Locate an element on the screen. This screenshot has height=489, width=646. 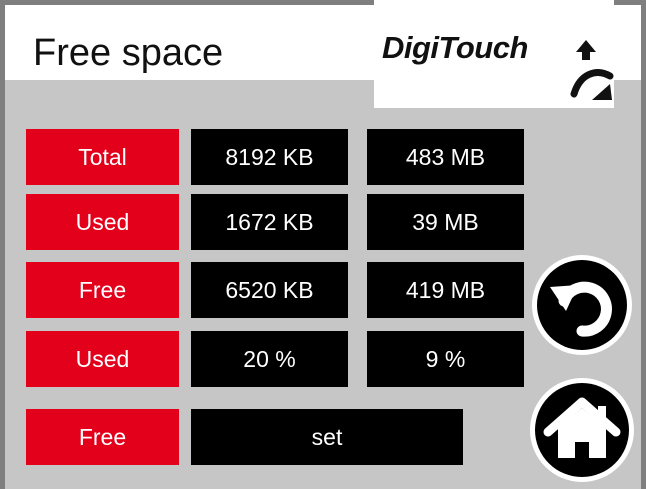
used-storage-mb: 39 MB is located at coordinates (445, 222).